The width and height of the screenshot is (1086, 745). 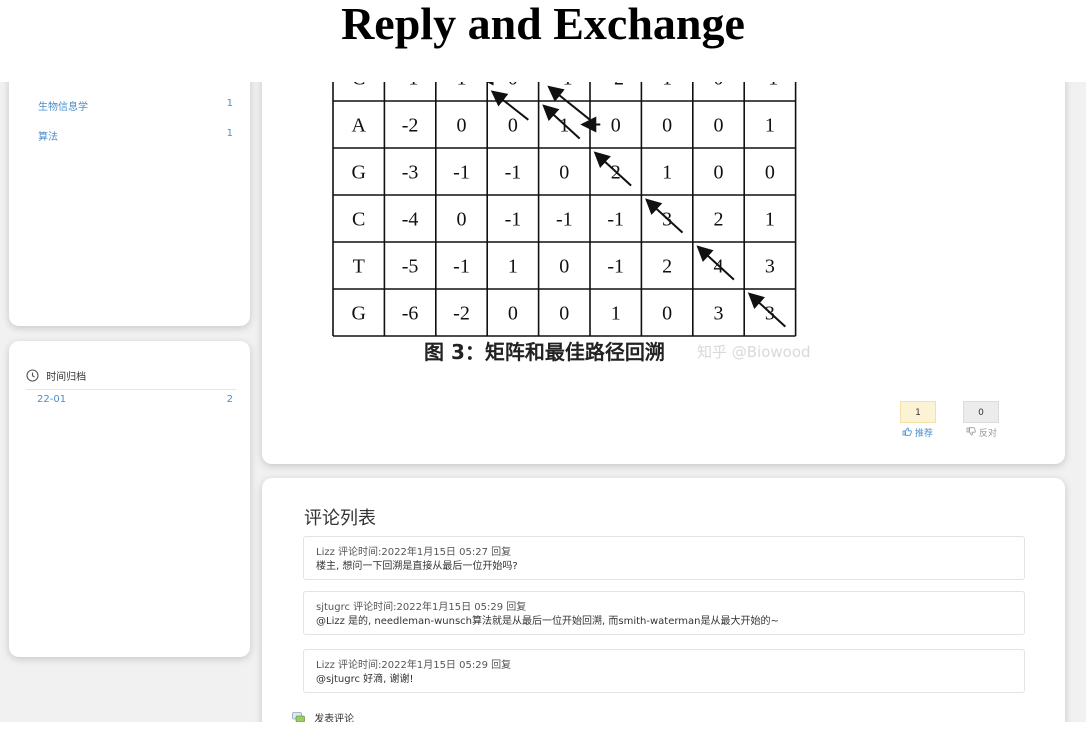 I want to click on archive-label: 22-01, so click(x=52, y=399).